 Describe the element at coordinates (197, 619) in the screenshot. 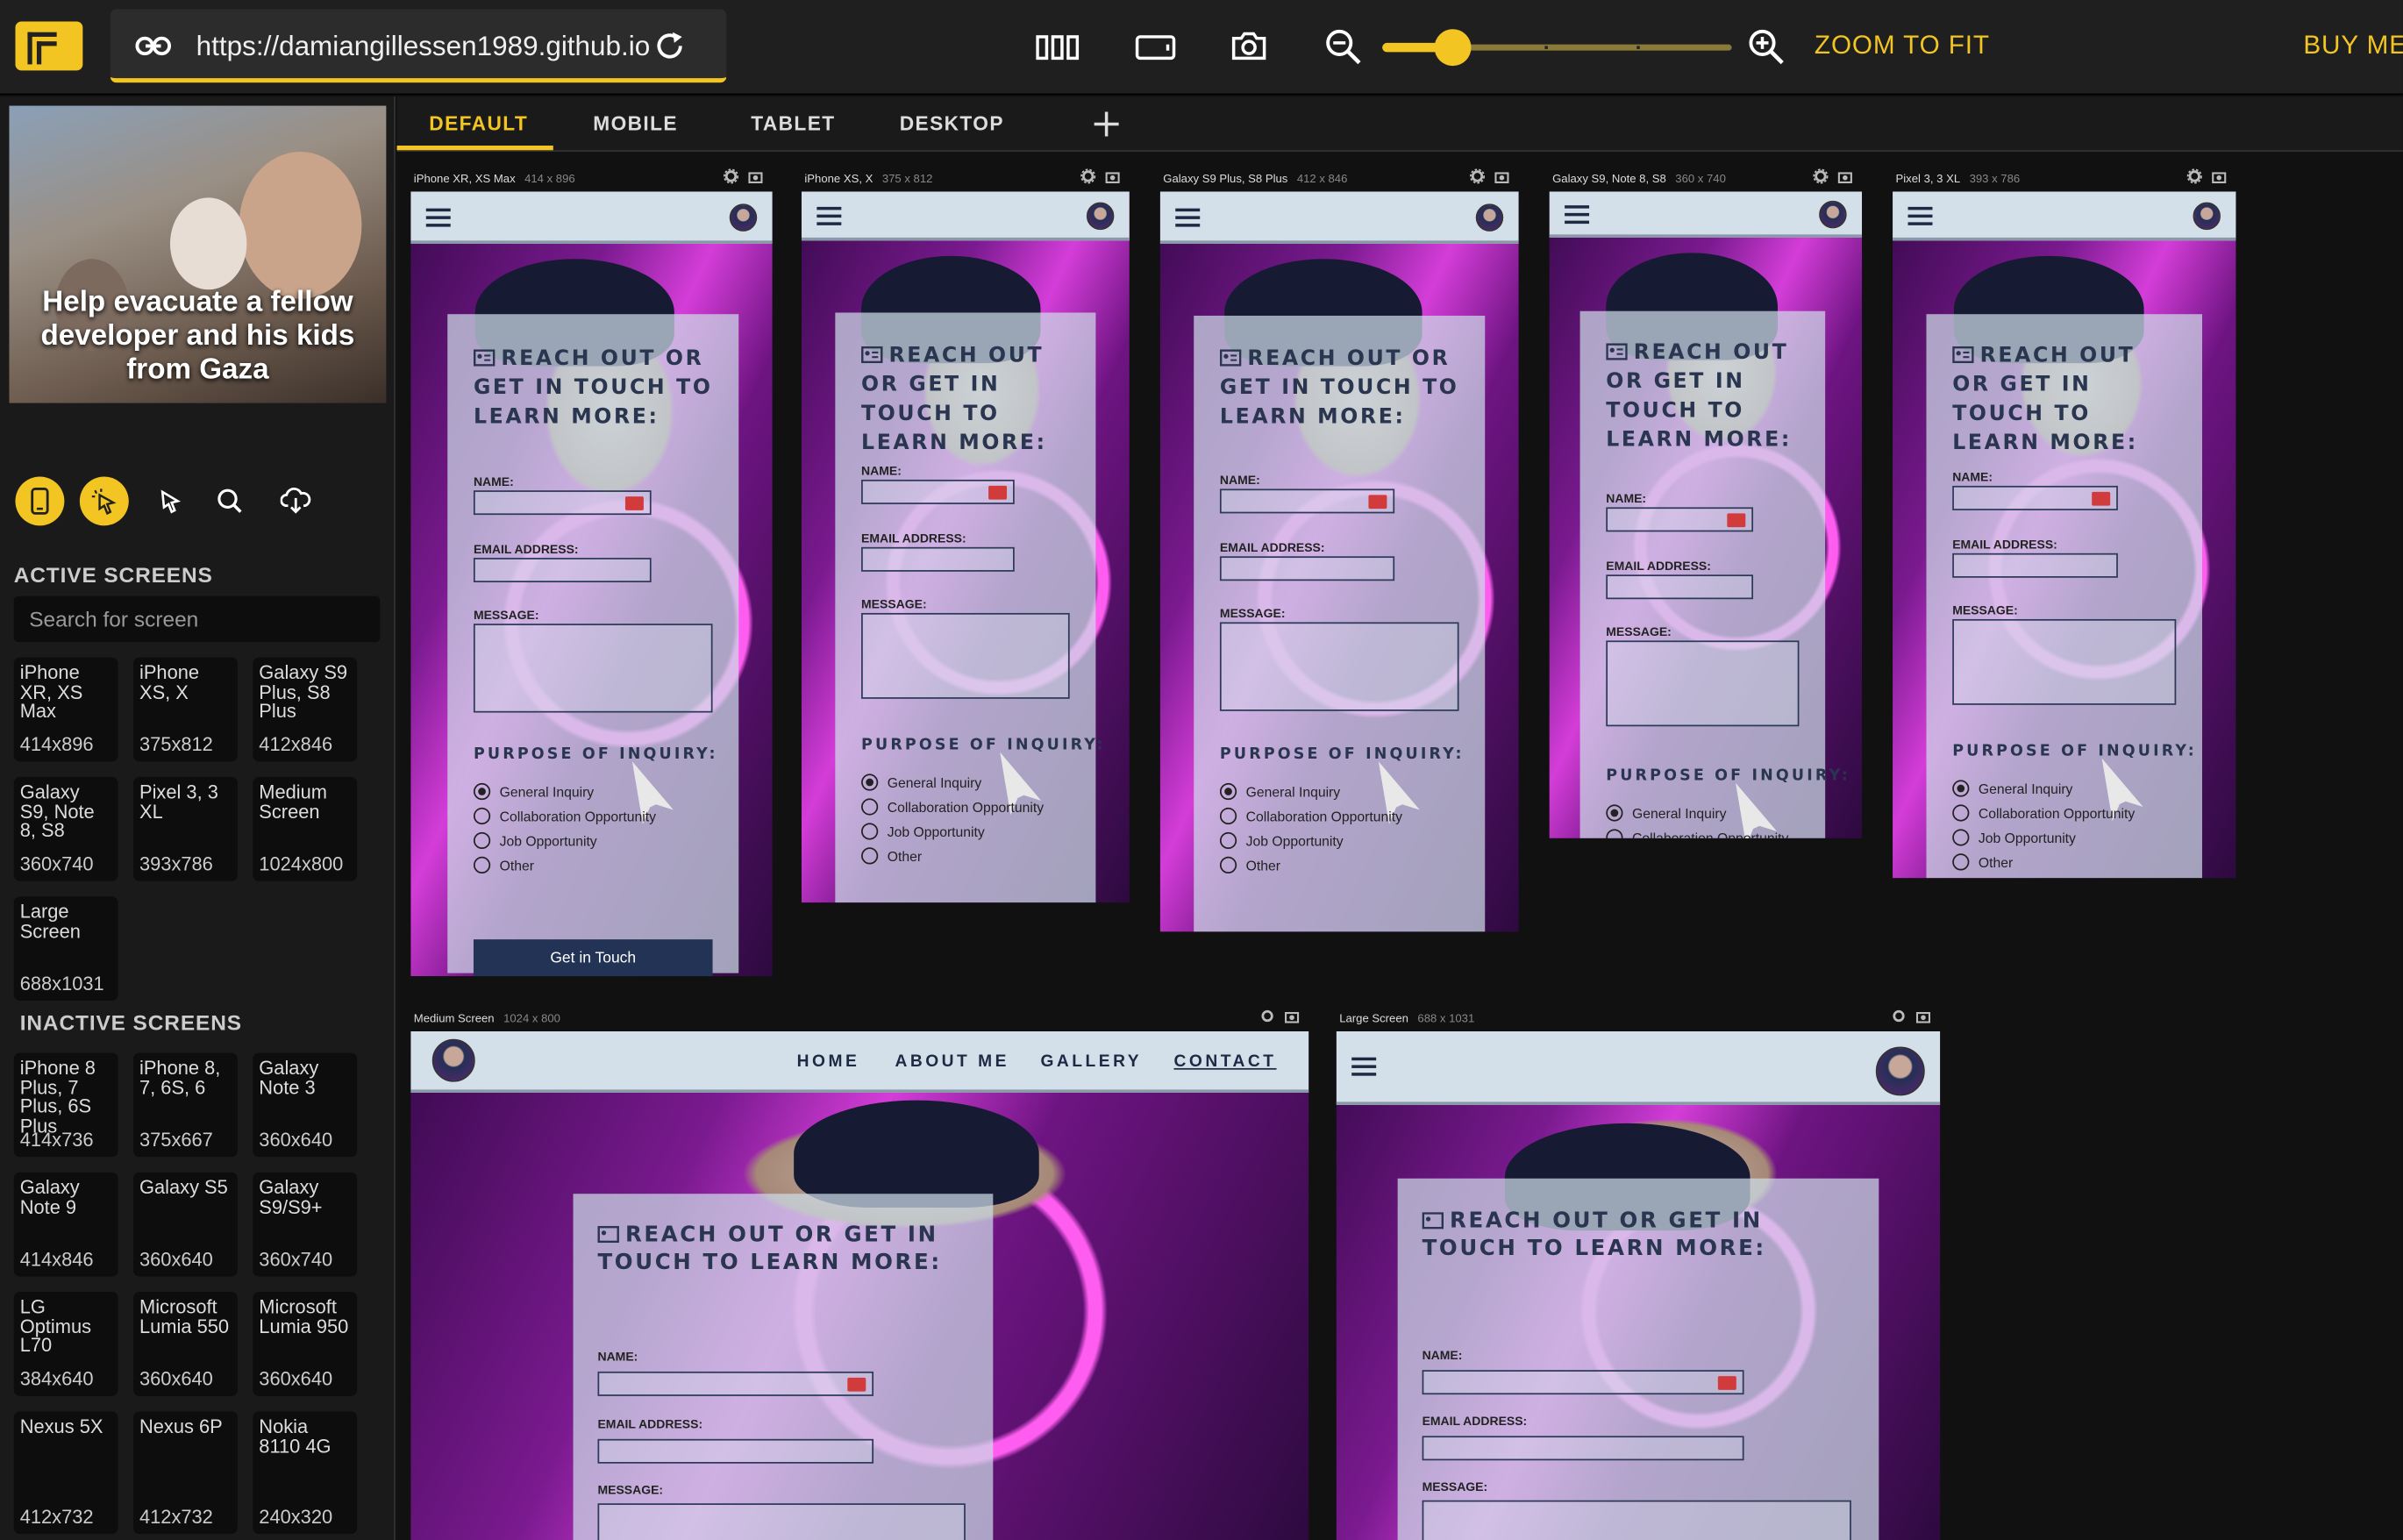

I see `screen-search-input: Search for screen` at that location.